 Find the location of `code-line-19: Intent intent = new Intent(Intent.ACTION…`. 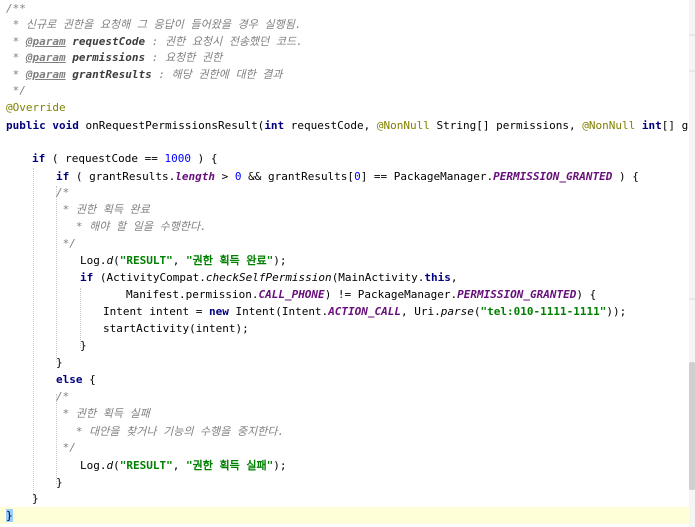

code-line-19: Intent intent = new Intent(Intent.ACTION… is located at coordinates (365, 311).